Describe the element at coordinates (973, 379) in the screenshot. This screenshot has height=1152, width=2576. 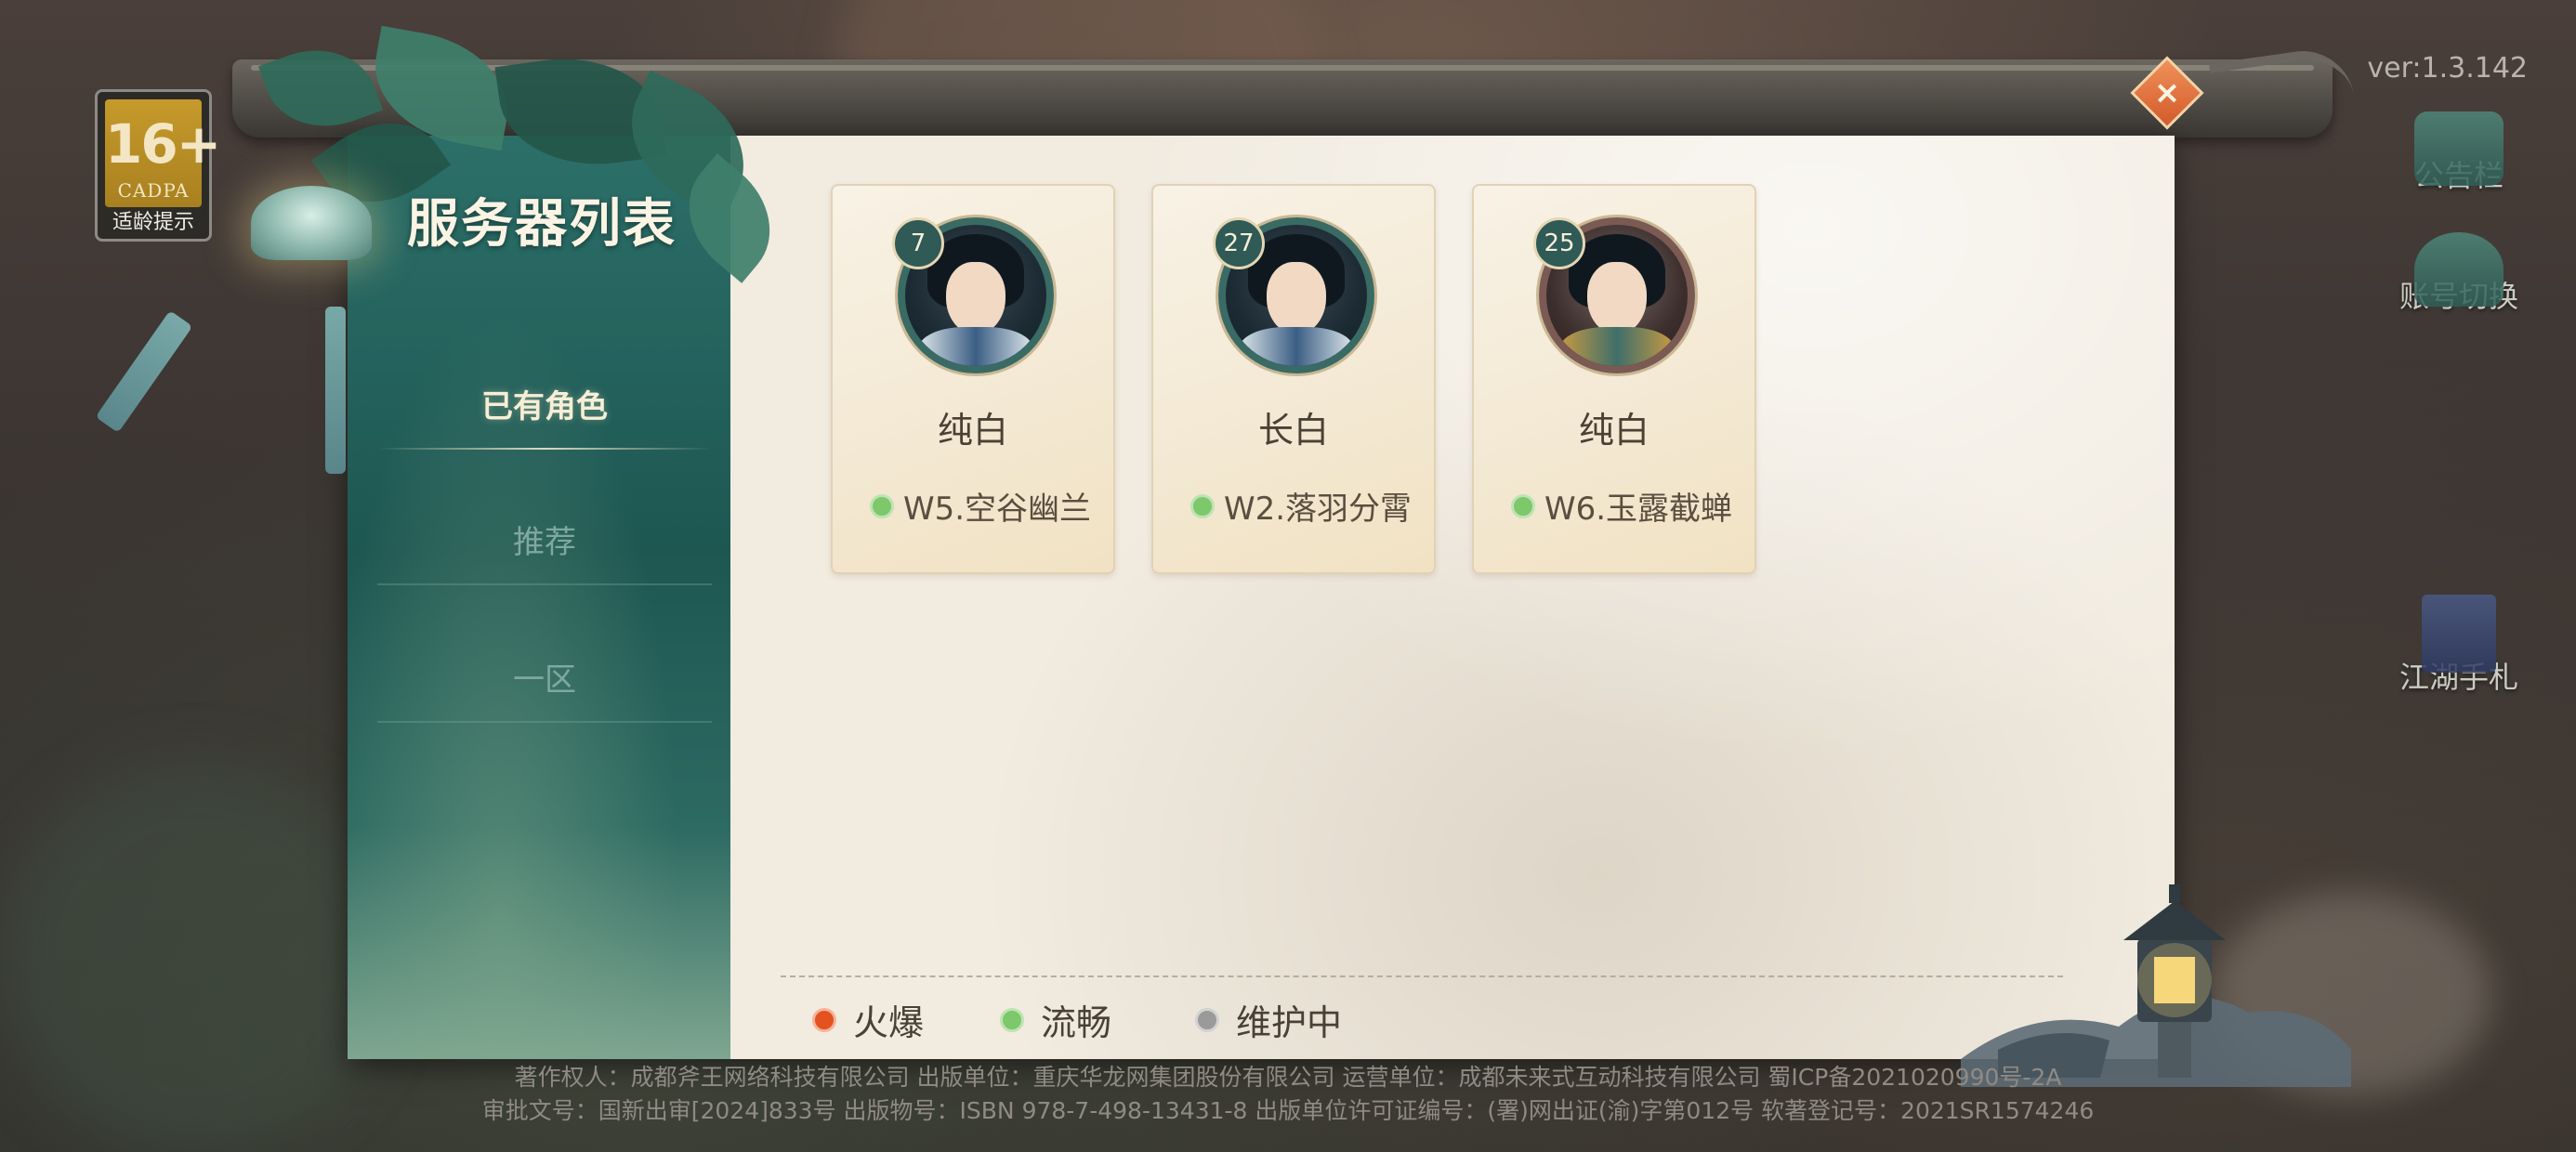
I see `character-card: 7 纯白 W5.空谷幽兰` at that location.